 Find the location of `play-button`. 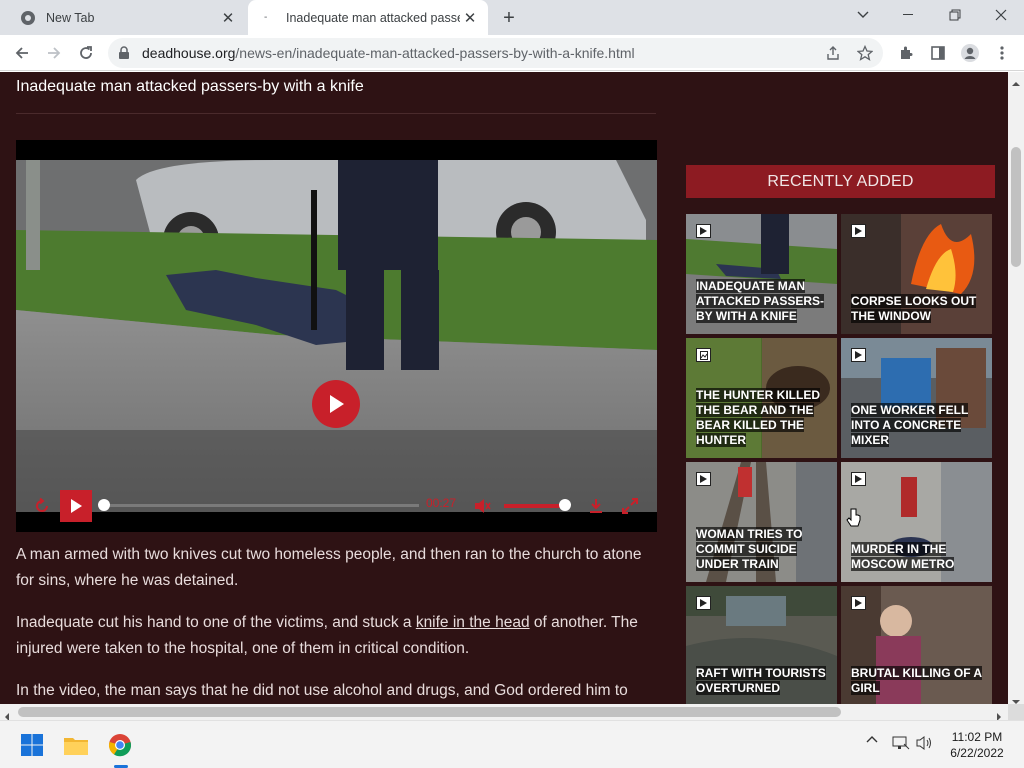

play-button is located at coordinates (76, 506).